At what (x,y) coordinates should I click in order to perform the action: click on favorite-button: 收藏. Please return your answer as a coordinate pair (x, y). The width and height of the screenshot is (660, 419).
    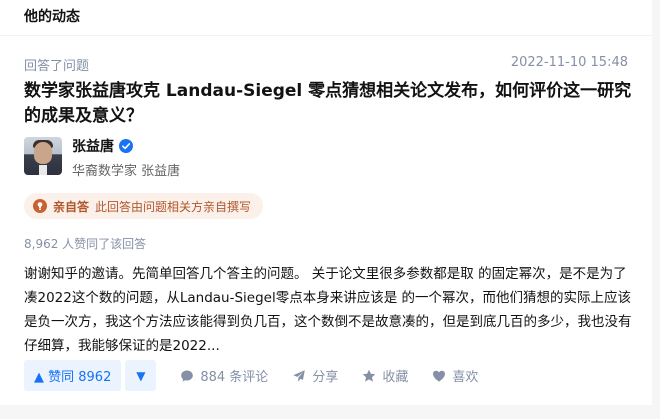
    Looking at the image, I should click on (385, 375).